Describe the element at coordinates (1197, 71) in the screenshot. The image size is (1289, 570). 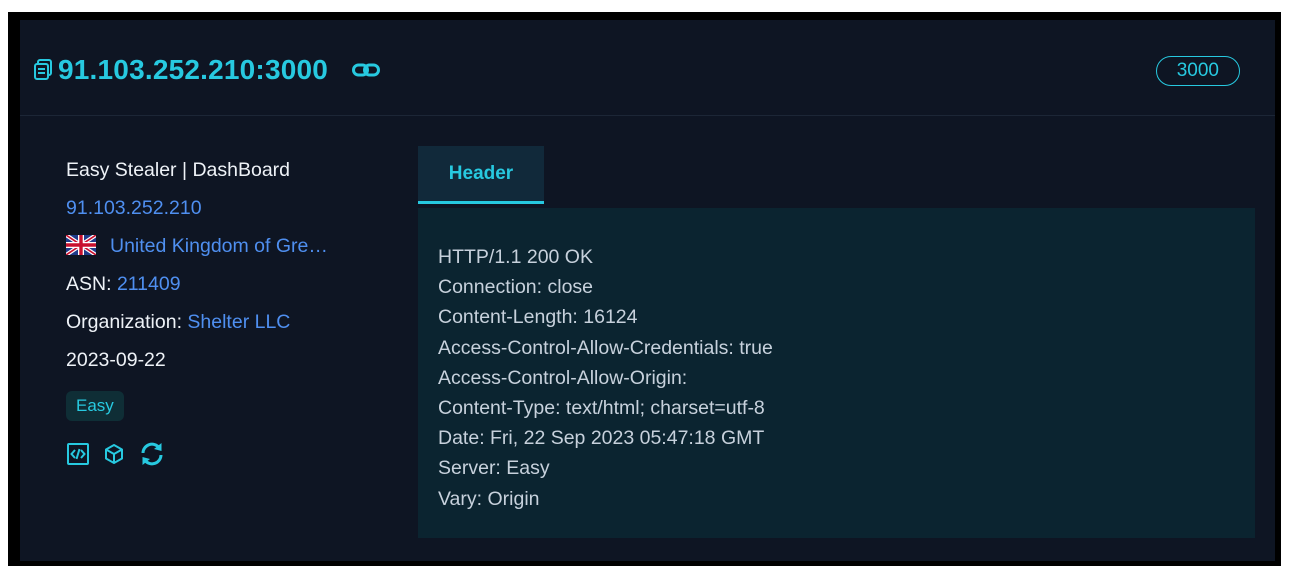
I see `port-badge: 3000` at that location.